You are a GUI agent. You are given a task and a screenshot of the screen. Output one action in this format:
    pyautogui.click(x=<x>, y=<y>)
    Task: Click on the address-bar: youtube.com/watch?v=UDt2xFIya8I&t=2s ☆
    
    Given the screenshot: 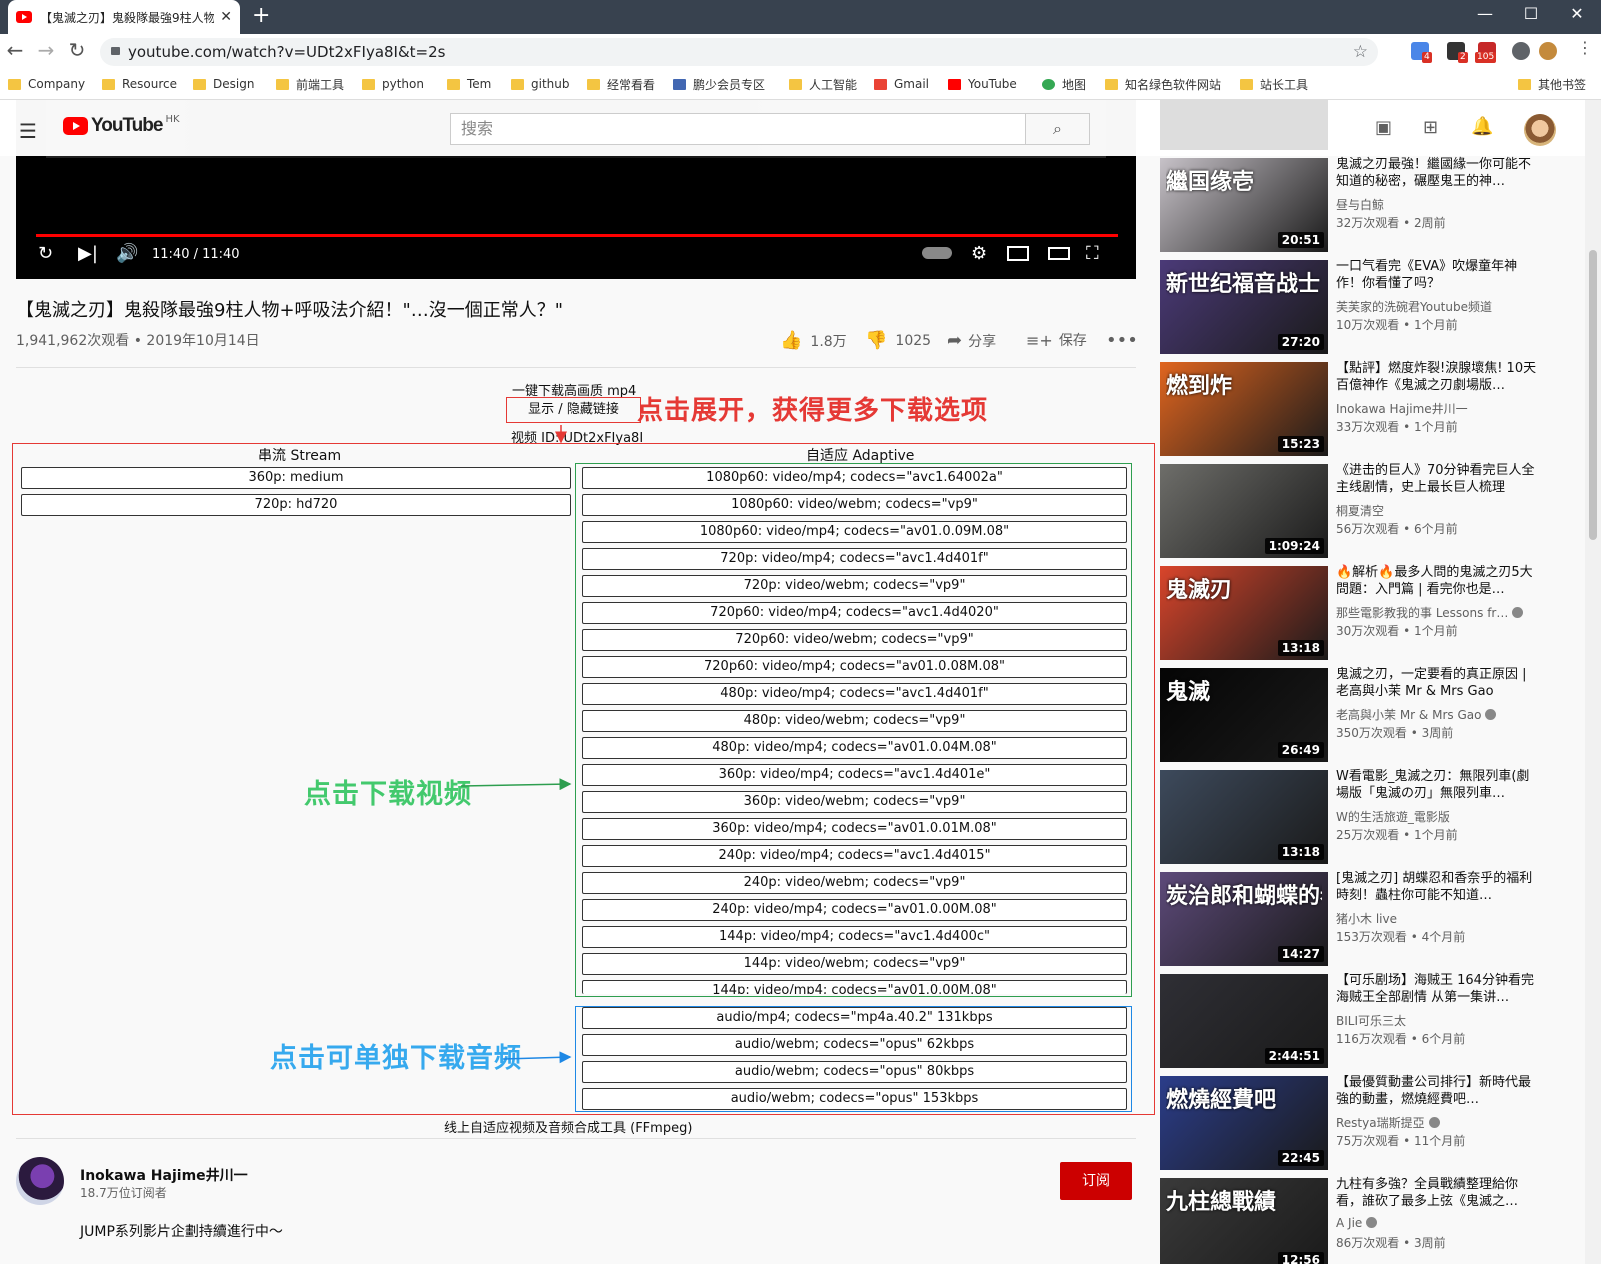 What is the action you would take?
    pyautogui.click(x=739, y=52)
    